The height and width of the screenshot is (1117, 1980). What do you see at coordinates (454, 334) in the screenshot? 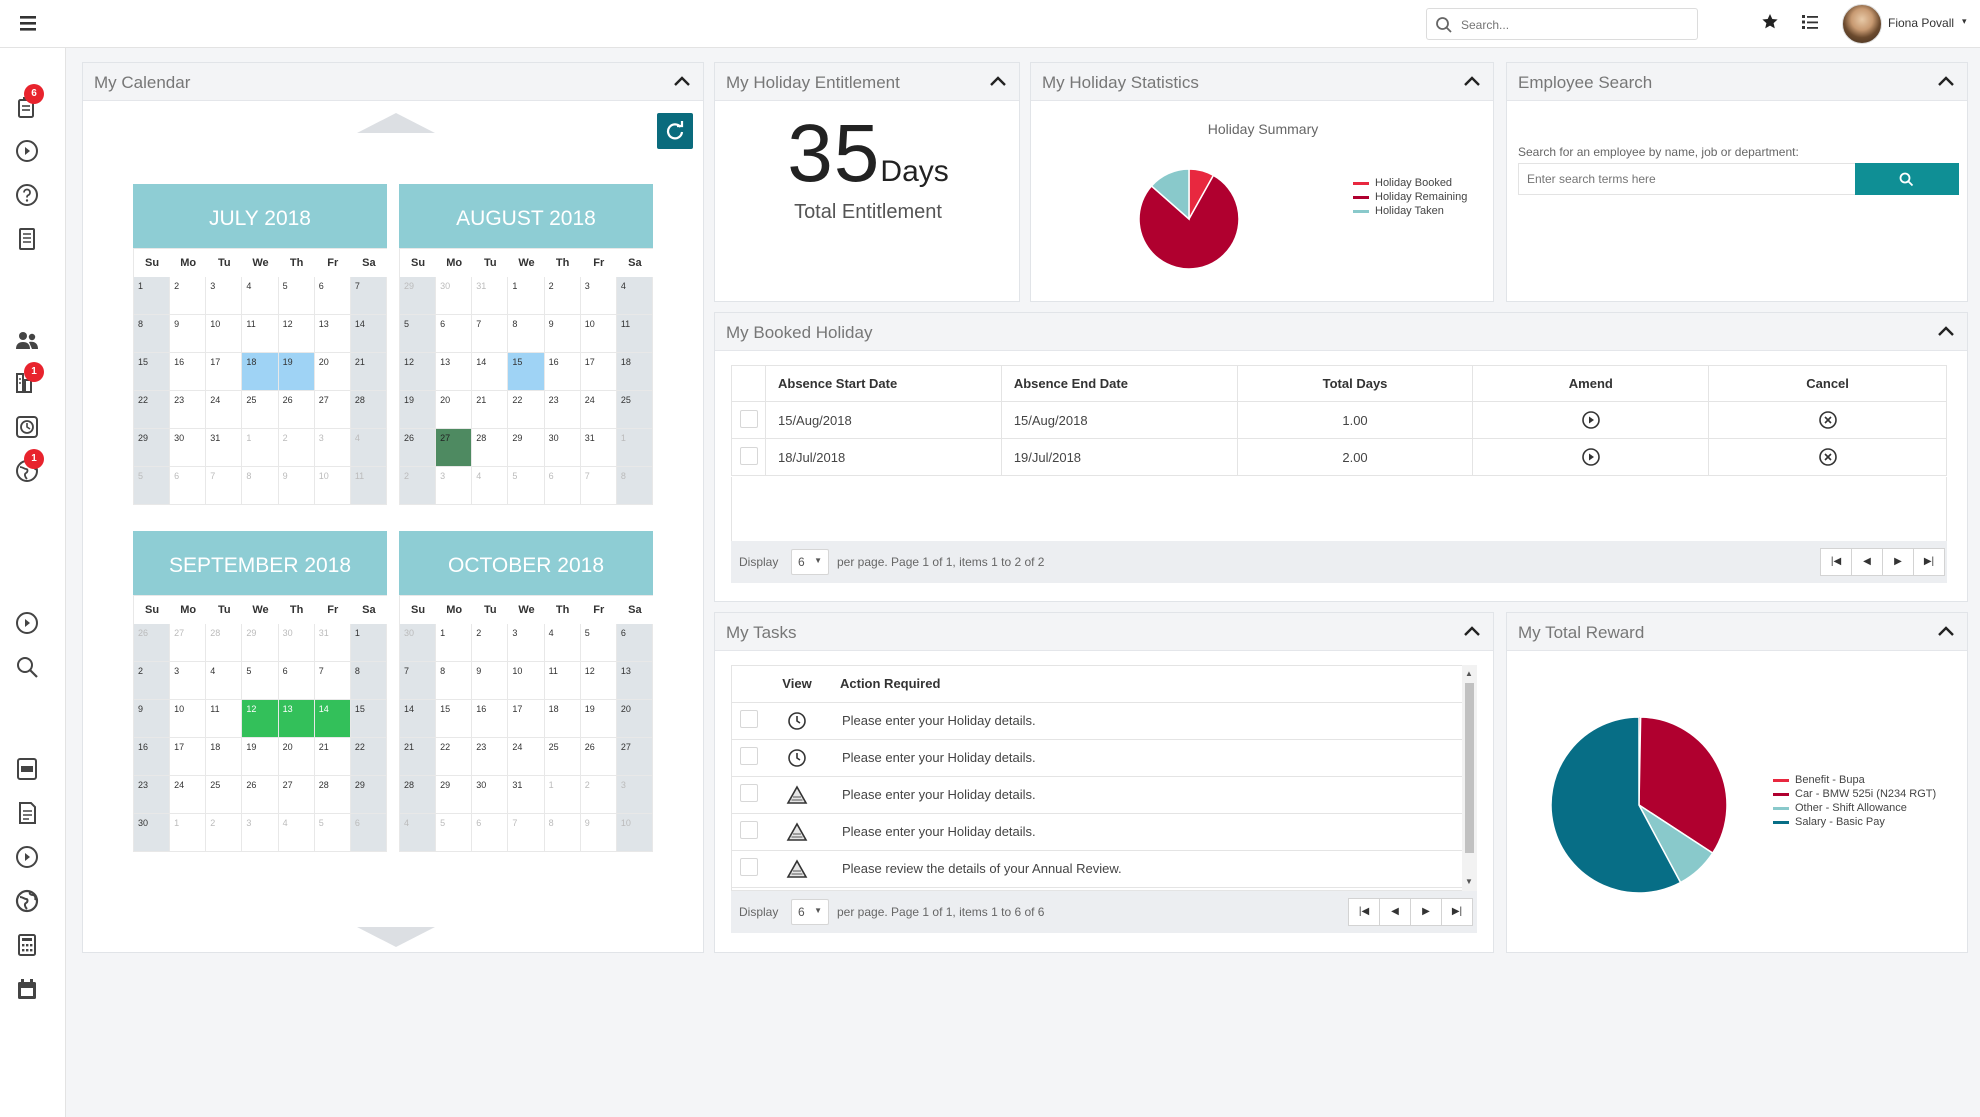
I see `calendar-day: 6` at bounding box center [454, 334].